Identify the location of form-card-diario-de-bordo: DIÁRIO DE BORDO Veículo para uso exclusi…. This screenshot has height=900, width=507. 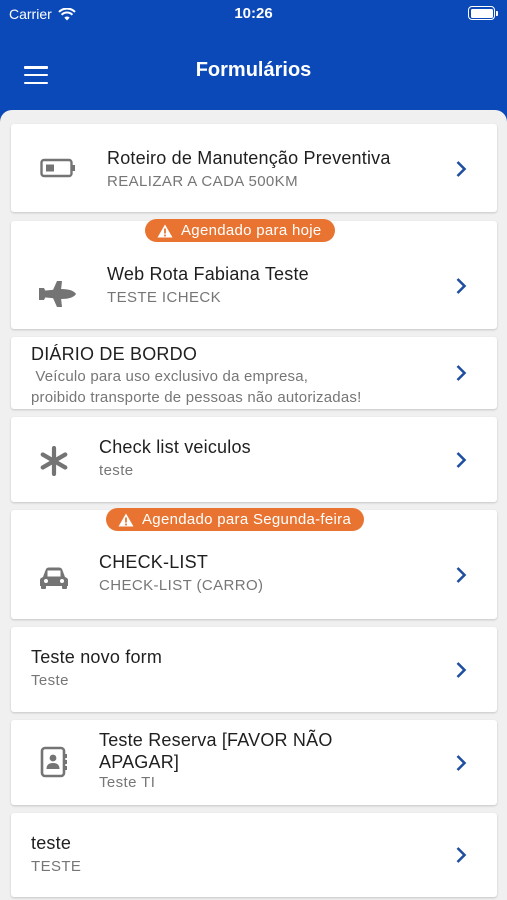
(254, 373).